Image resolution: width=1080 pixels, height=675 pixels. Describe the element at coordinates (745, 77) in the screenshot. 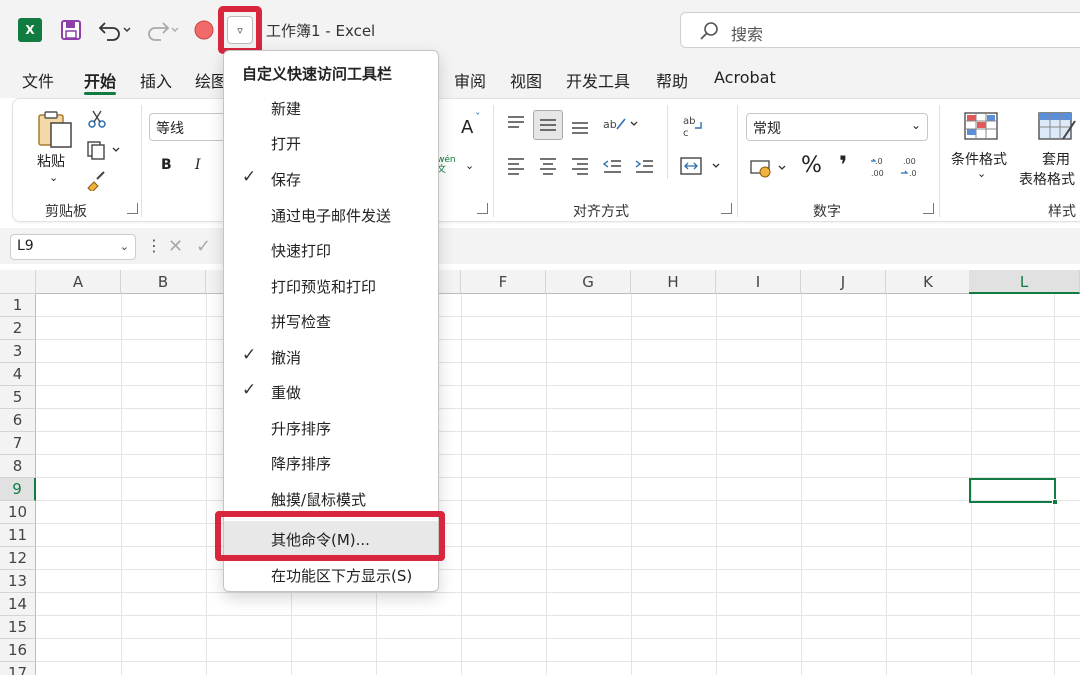

I see `tab-acrobat: Acrobat` at that location.